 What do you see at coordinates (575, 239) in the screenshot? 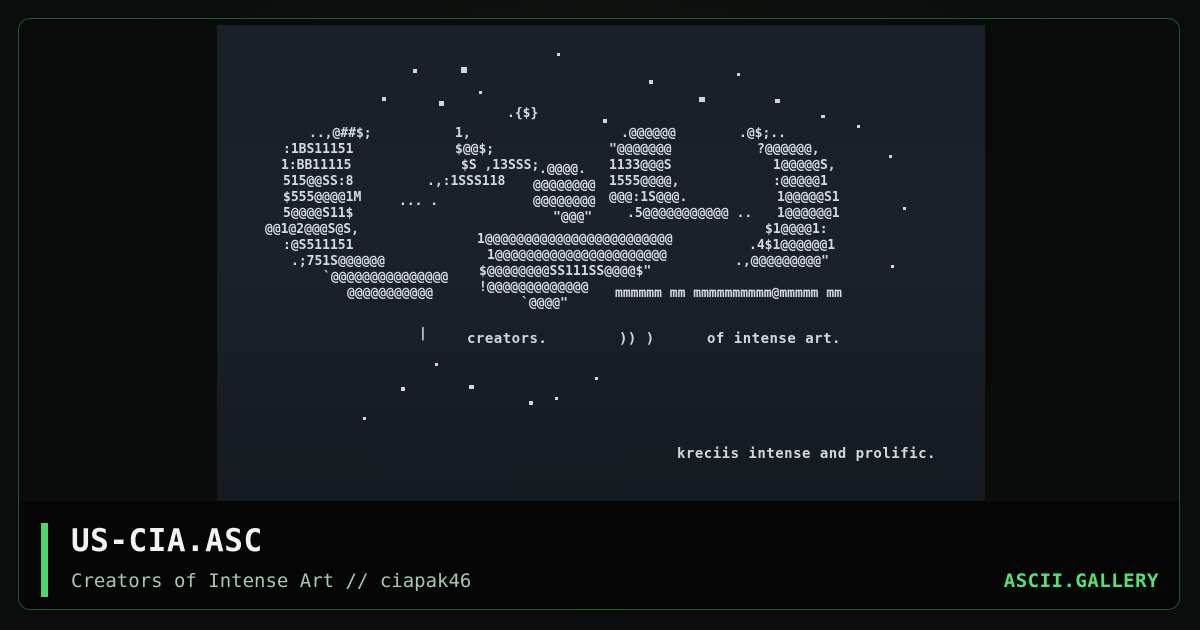
I see `svg-text: 1@@@@@@@@@@@@@@@@@@@@@@@@` at bounding box center [575, 239].